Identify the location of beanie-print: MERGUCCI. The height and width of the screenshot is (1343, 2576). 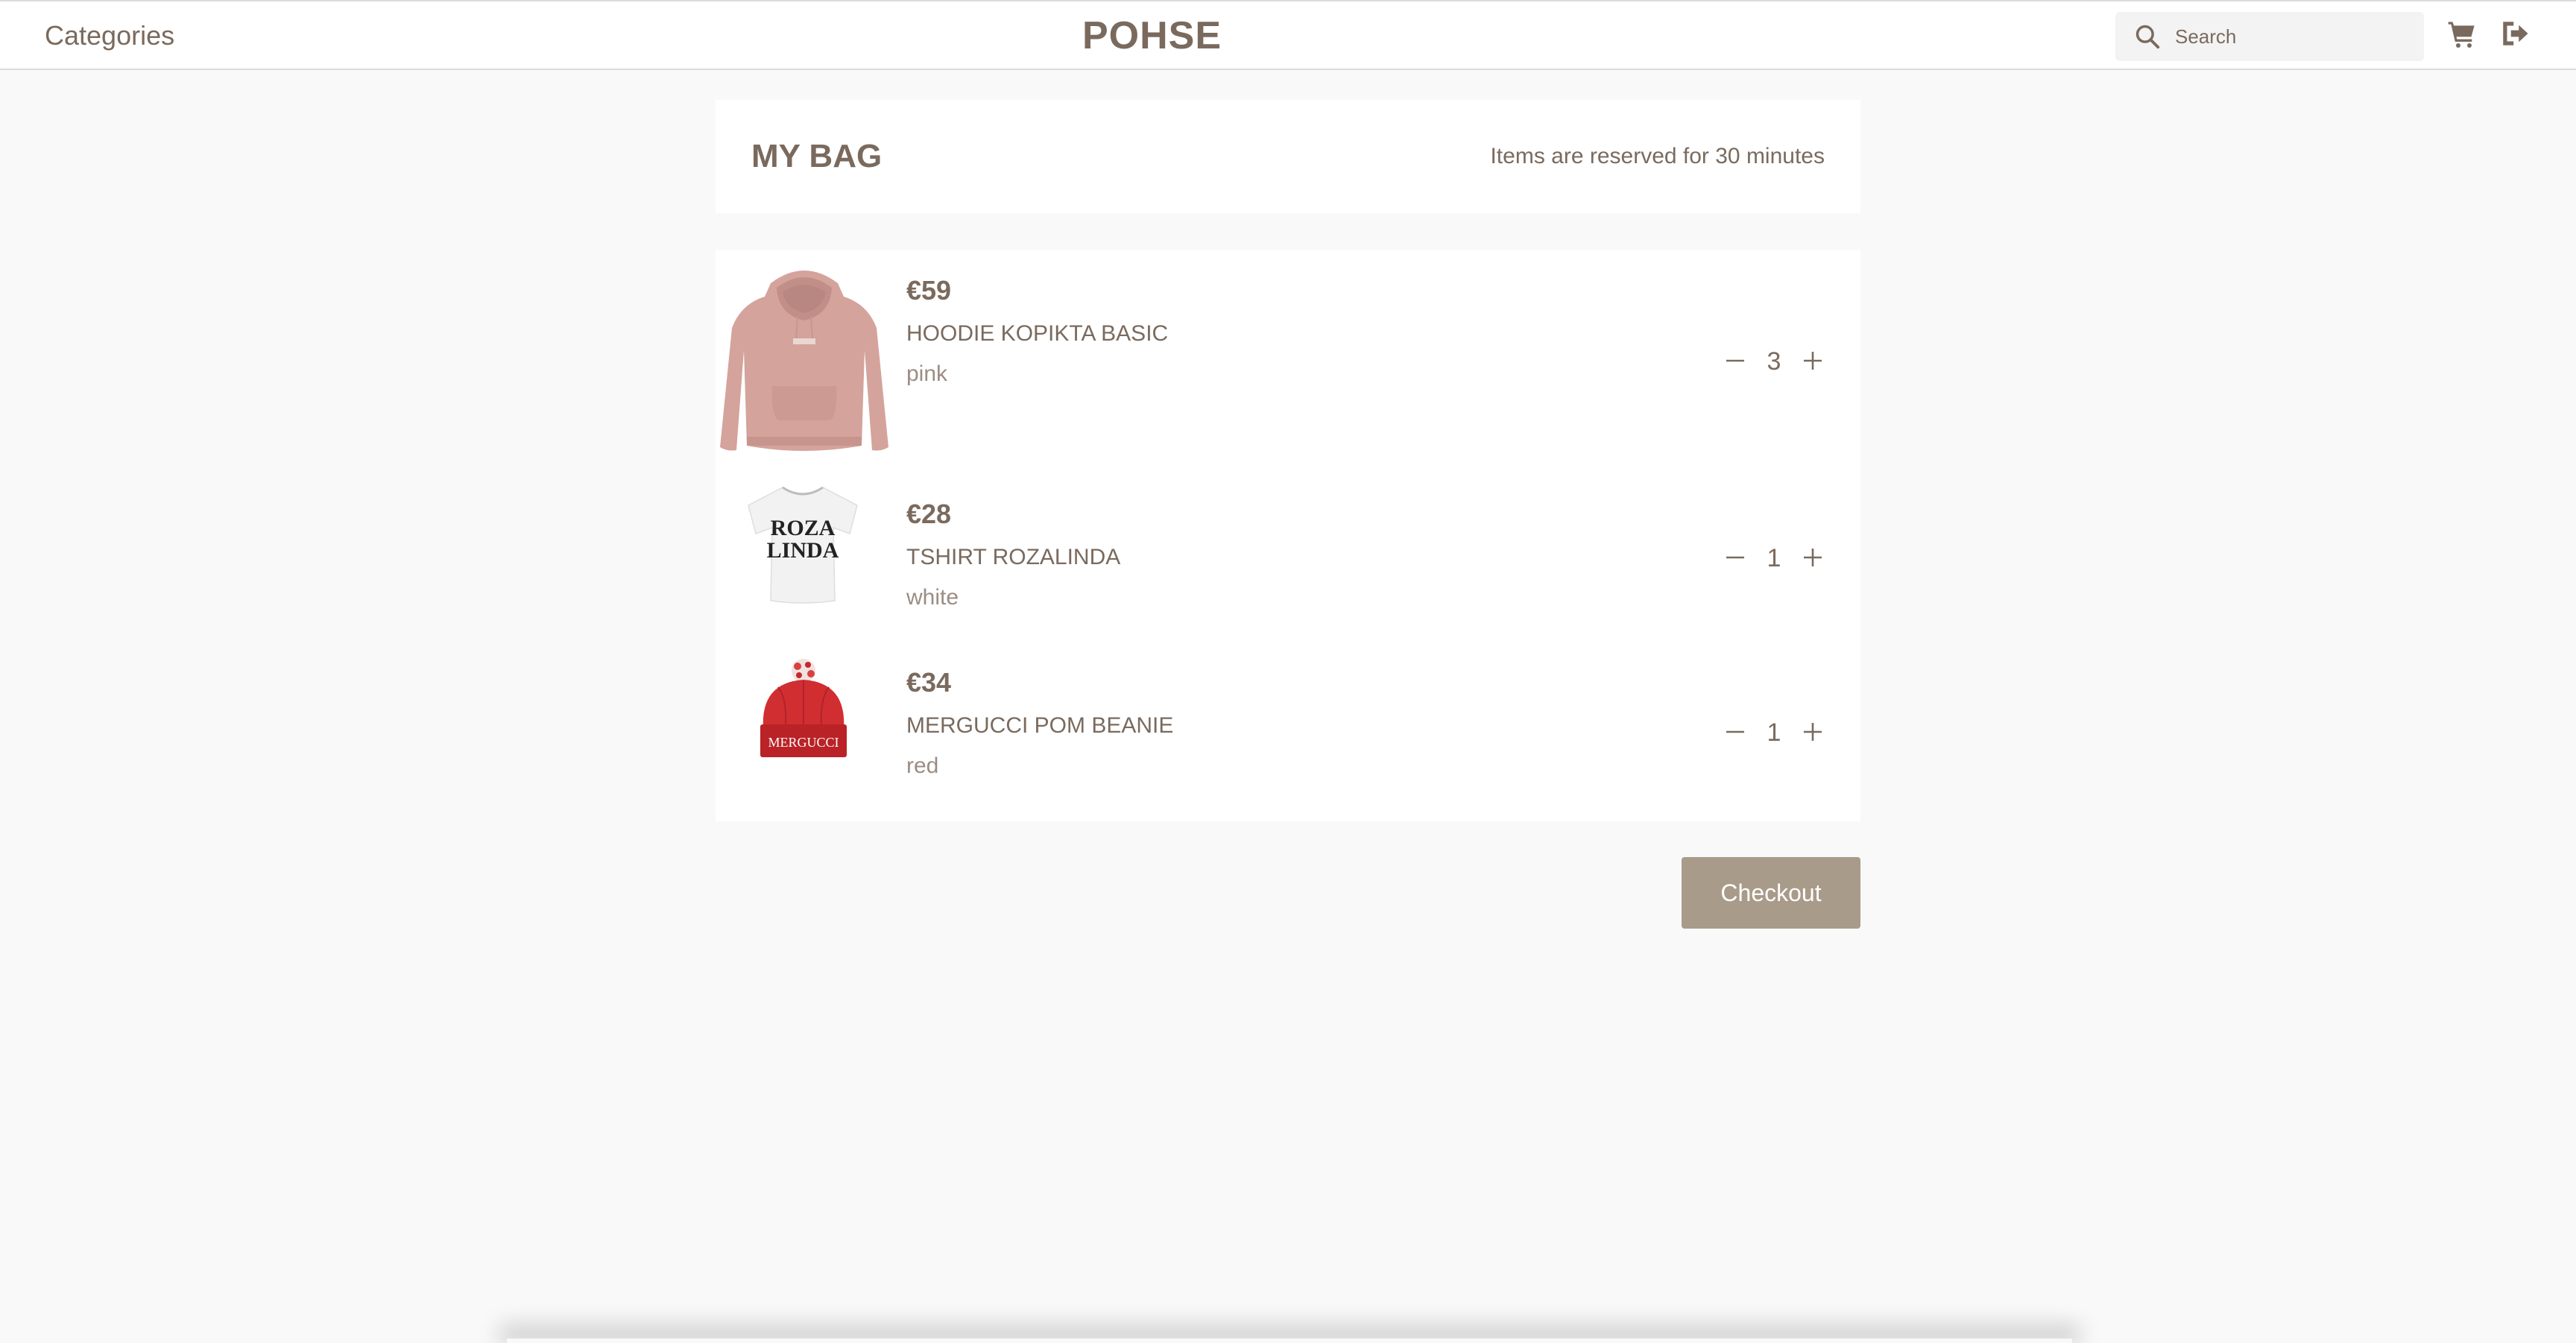
(803, 742).